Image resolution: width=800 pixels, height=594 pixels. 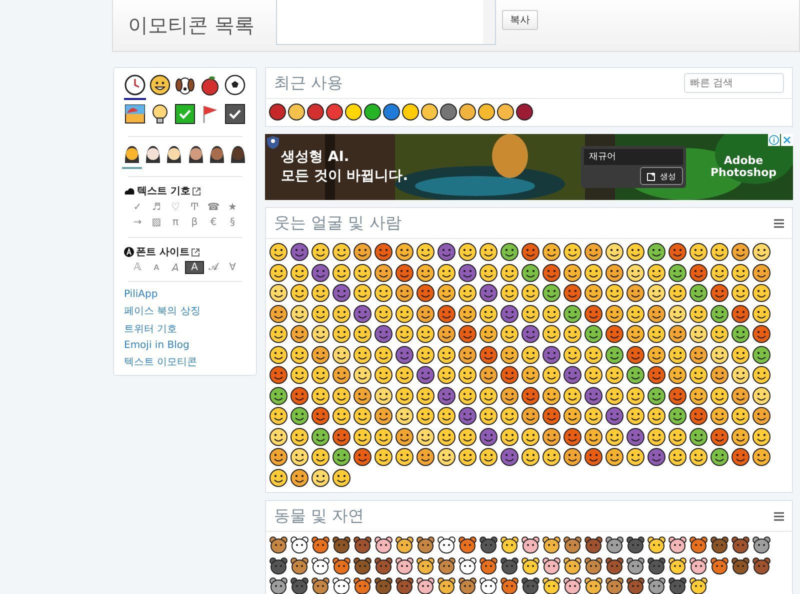 I want to click on sidebar-link: Emoji in Blog, so click(x=185, y=345).